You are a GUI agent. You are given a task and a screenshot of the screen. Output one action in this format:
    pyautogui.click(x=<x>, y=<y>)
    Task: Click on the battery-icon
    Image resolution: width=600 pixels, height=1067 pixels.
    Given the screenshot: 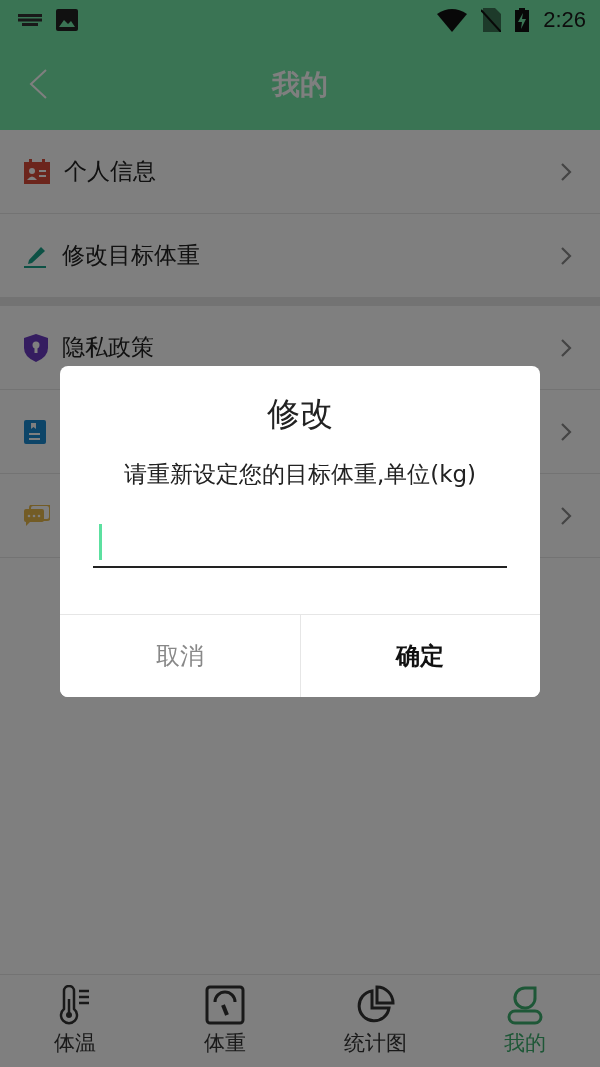 What is the action you would take?
    pyautogui.click(x=522, y=20)
    